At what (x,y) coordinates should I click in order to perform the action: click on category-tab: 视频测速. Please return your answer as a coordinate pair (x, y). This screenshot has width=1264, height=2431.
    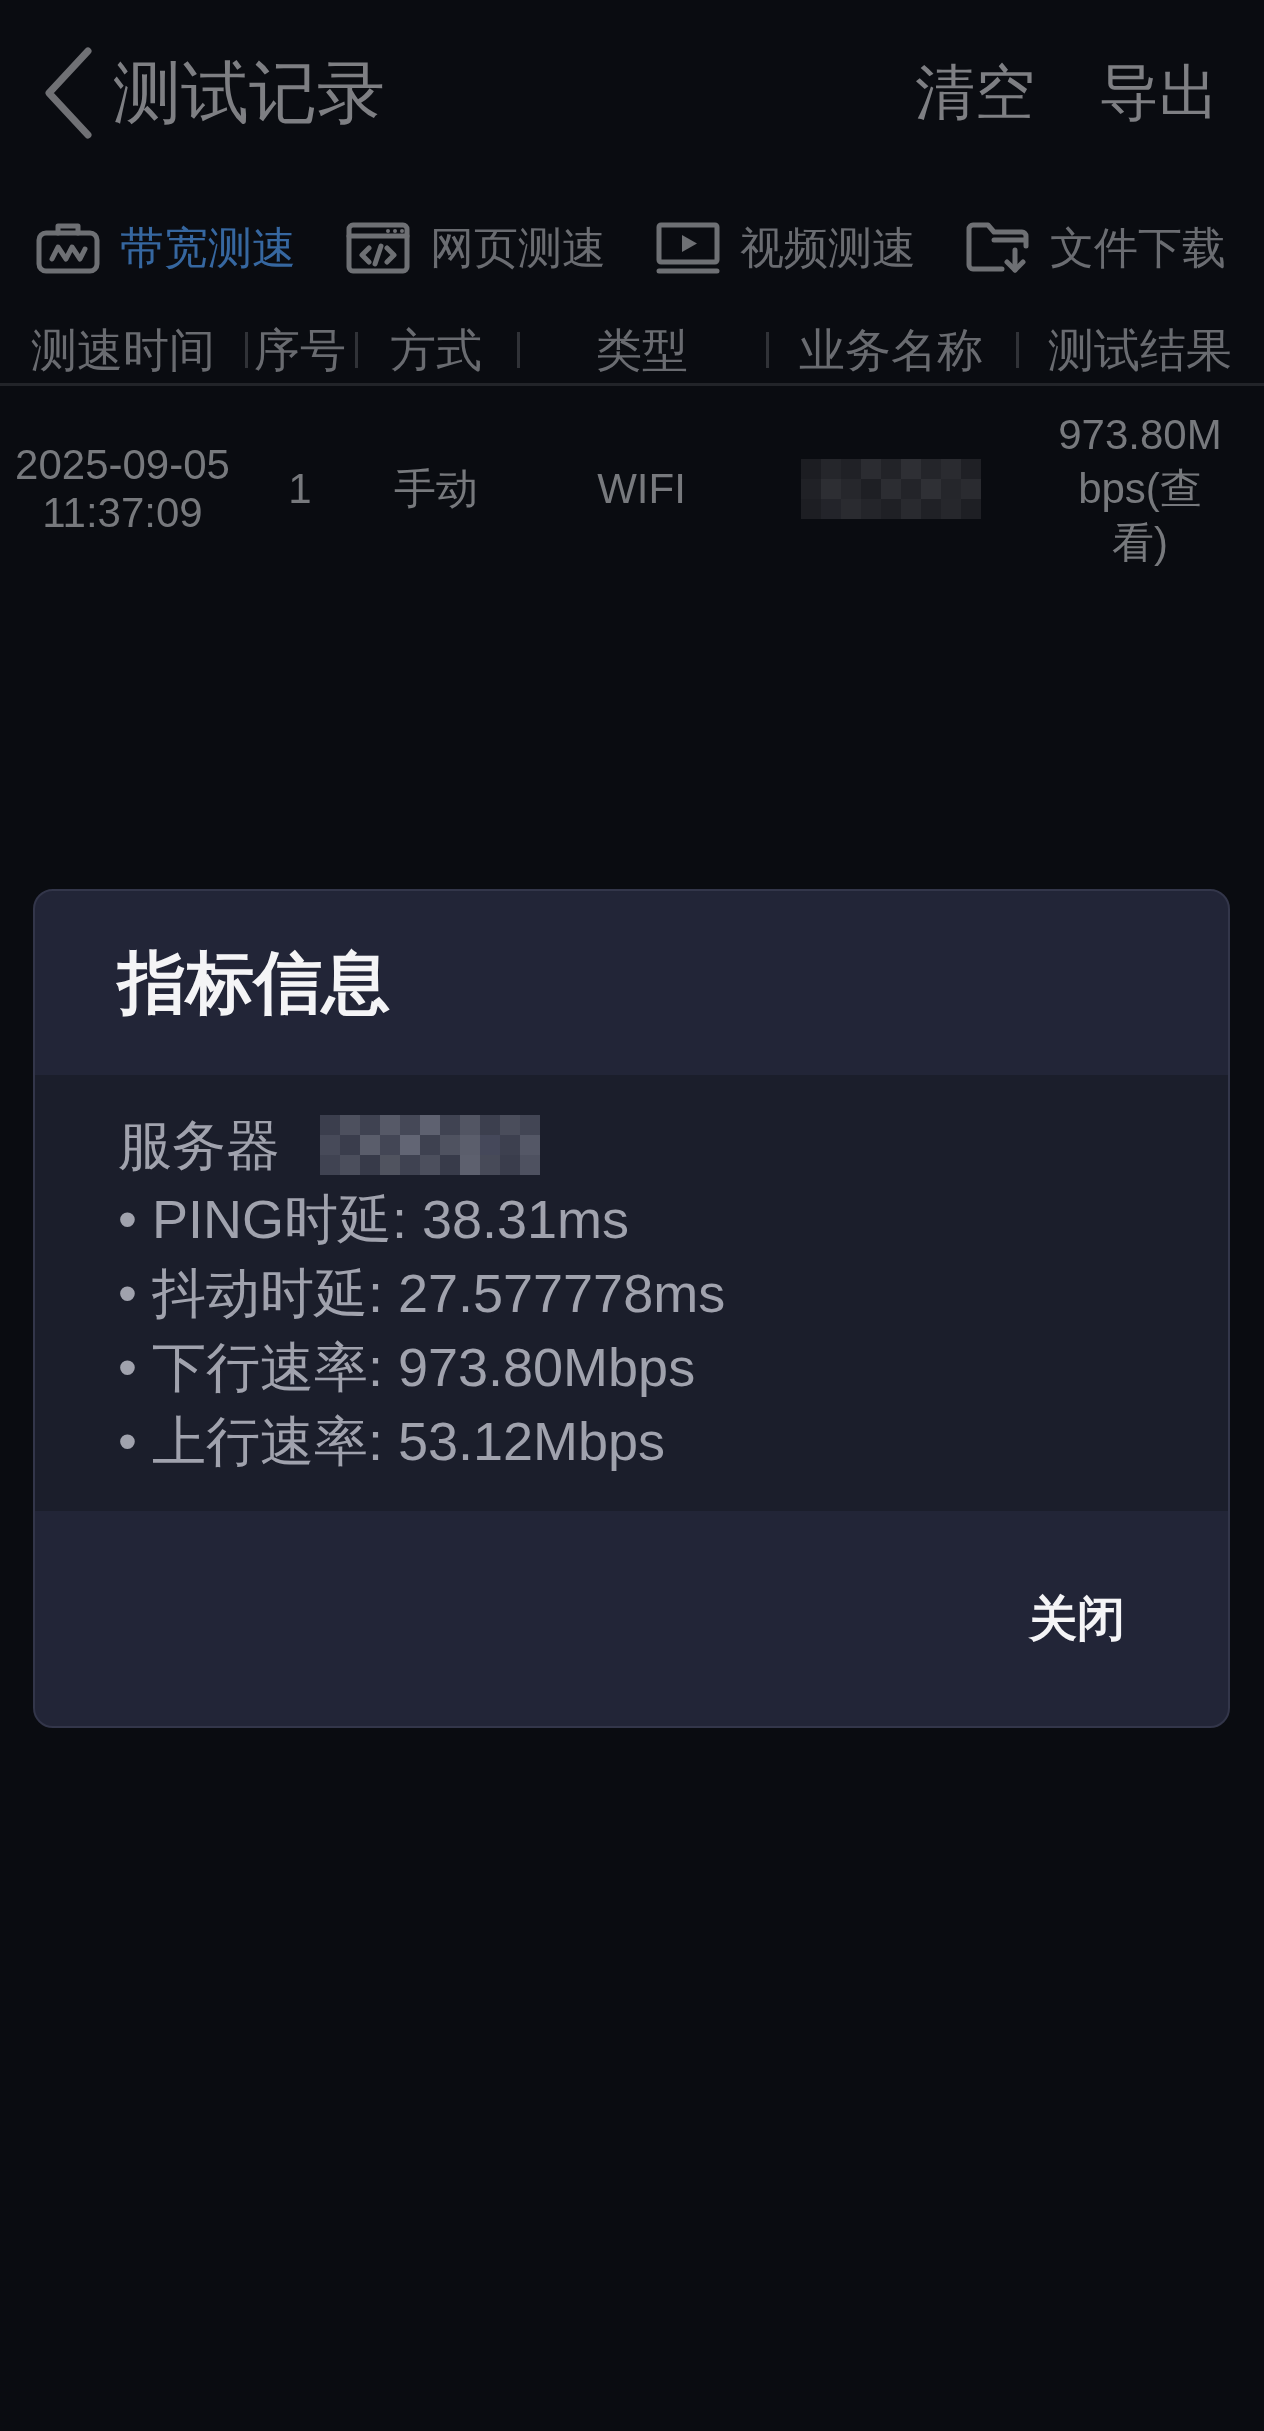
    Looking at the image, I should click on (786, 248).